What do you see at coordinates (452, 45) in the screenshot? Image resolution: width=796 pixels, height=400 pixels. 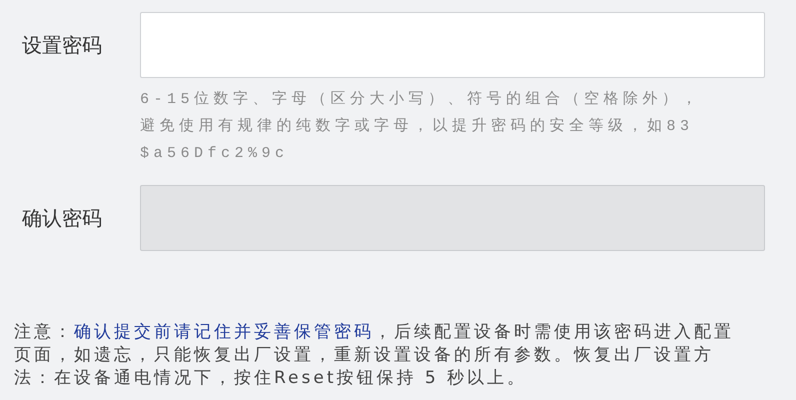 I see `password-field` at bounding box center [452, 45].